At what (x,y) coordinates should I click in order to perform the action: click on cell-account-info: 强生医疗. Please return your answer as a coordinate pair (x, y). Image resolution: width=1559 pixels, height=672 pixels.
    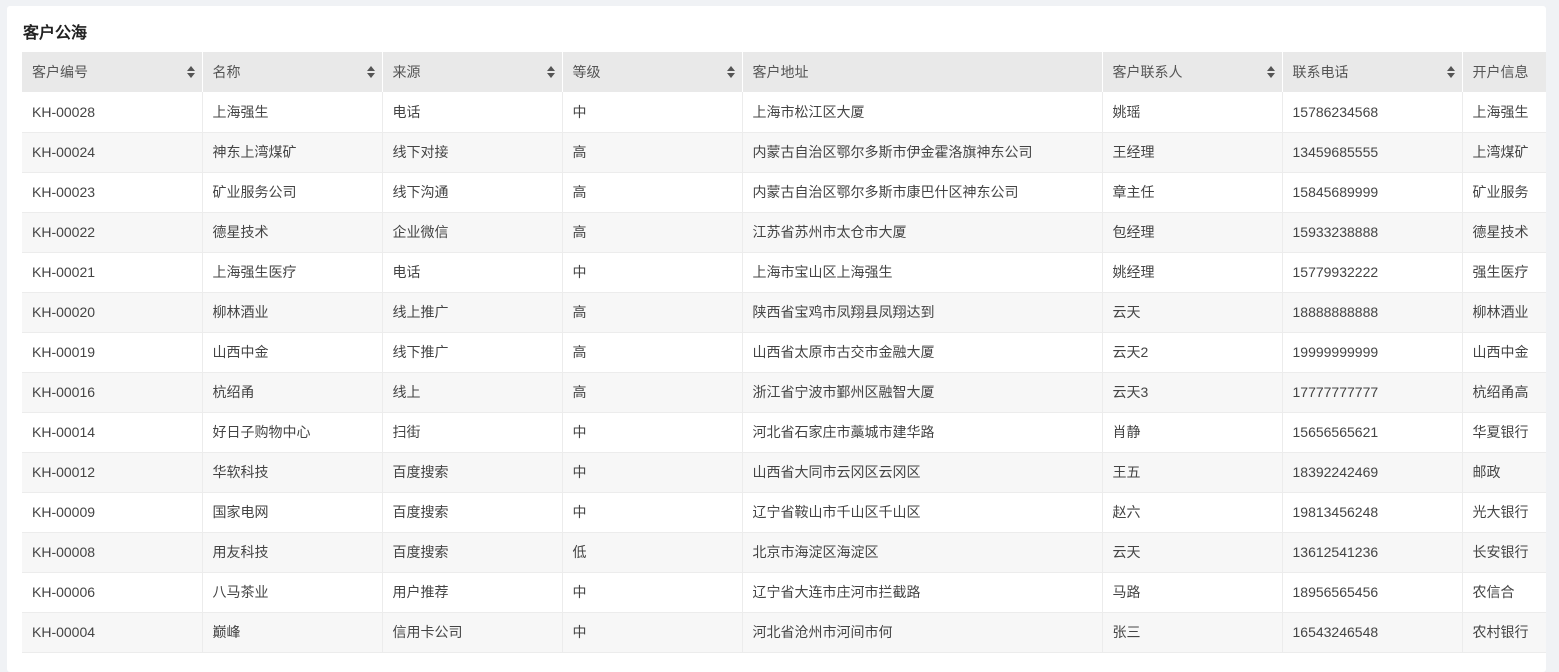
    Looking at the image, I should click on (1504, 272).